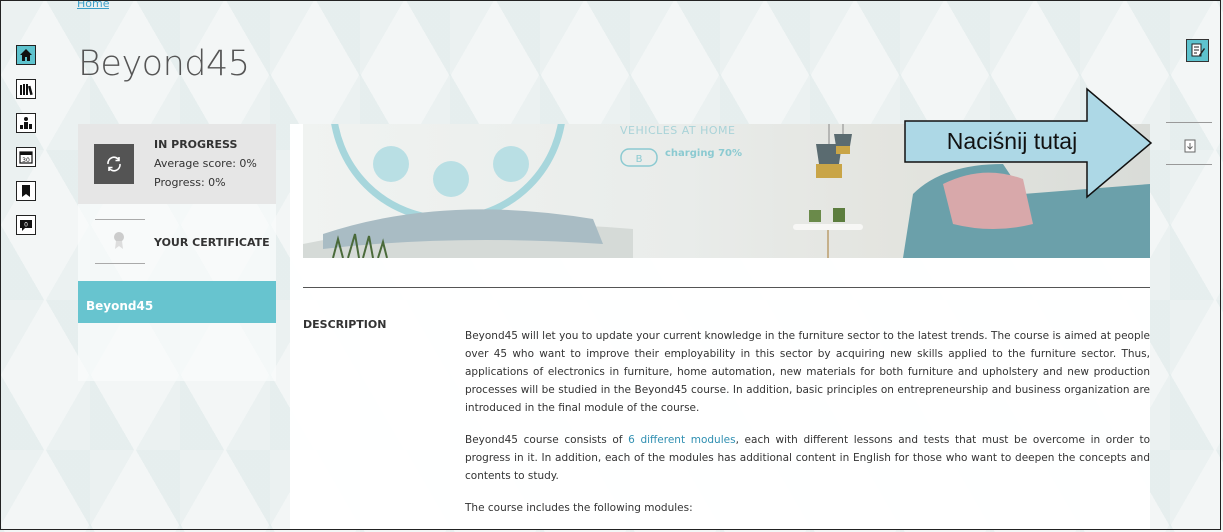  Describe the element at coordinates (678, 130) in the screenshot. I see `banner-vehicles-text: VEHICLES AT HOME` at that location.